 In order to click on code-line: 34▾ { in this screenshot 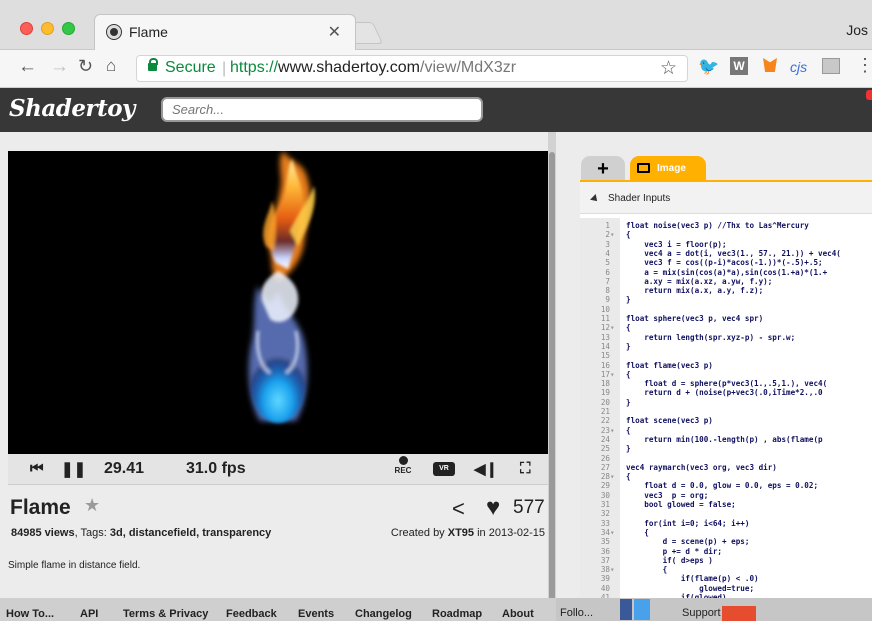, I will do `click(726, 532)`.